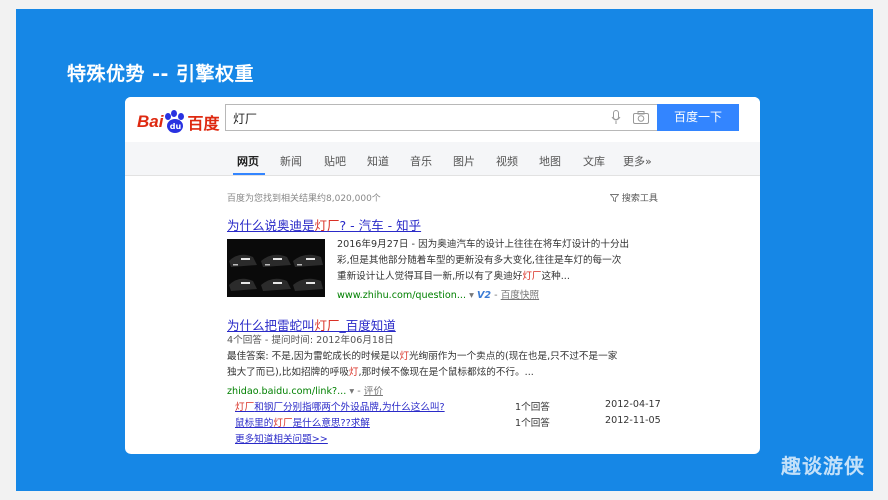 Image resolution: width=888 pixels, height=500 pixels. I want to click on search-tools-button: 搜索工具, so click(633, 197).